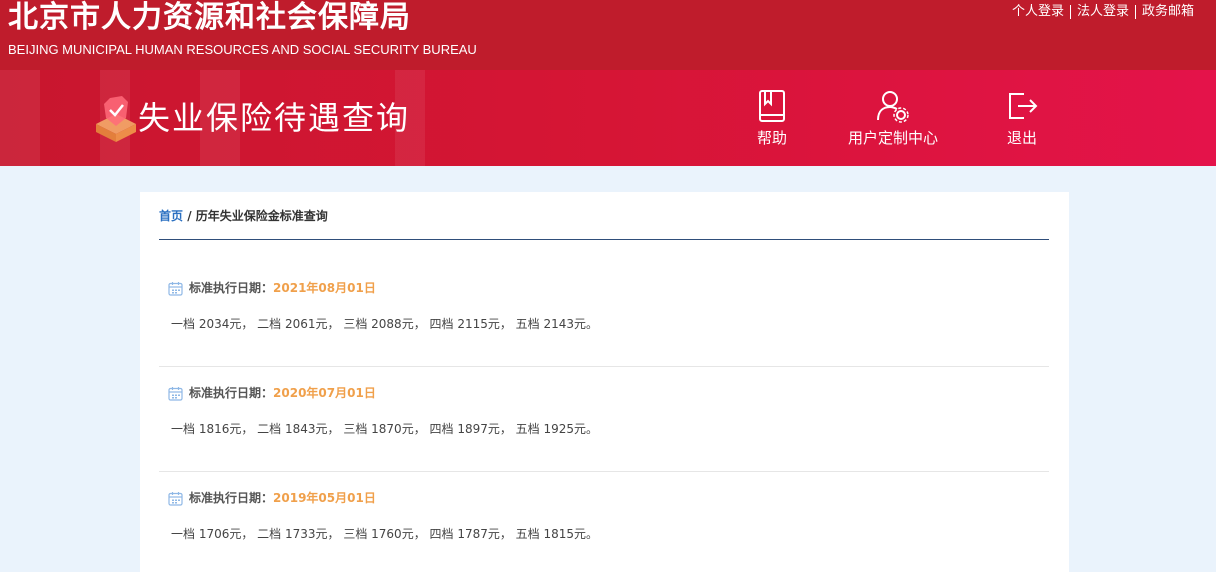 The width and height of the screenshot is (1216, 572). I want to click on corporate-login-link: 法人登录, so click(1103, 12).